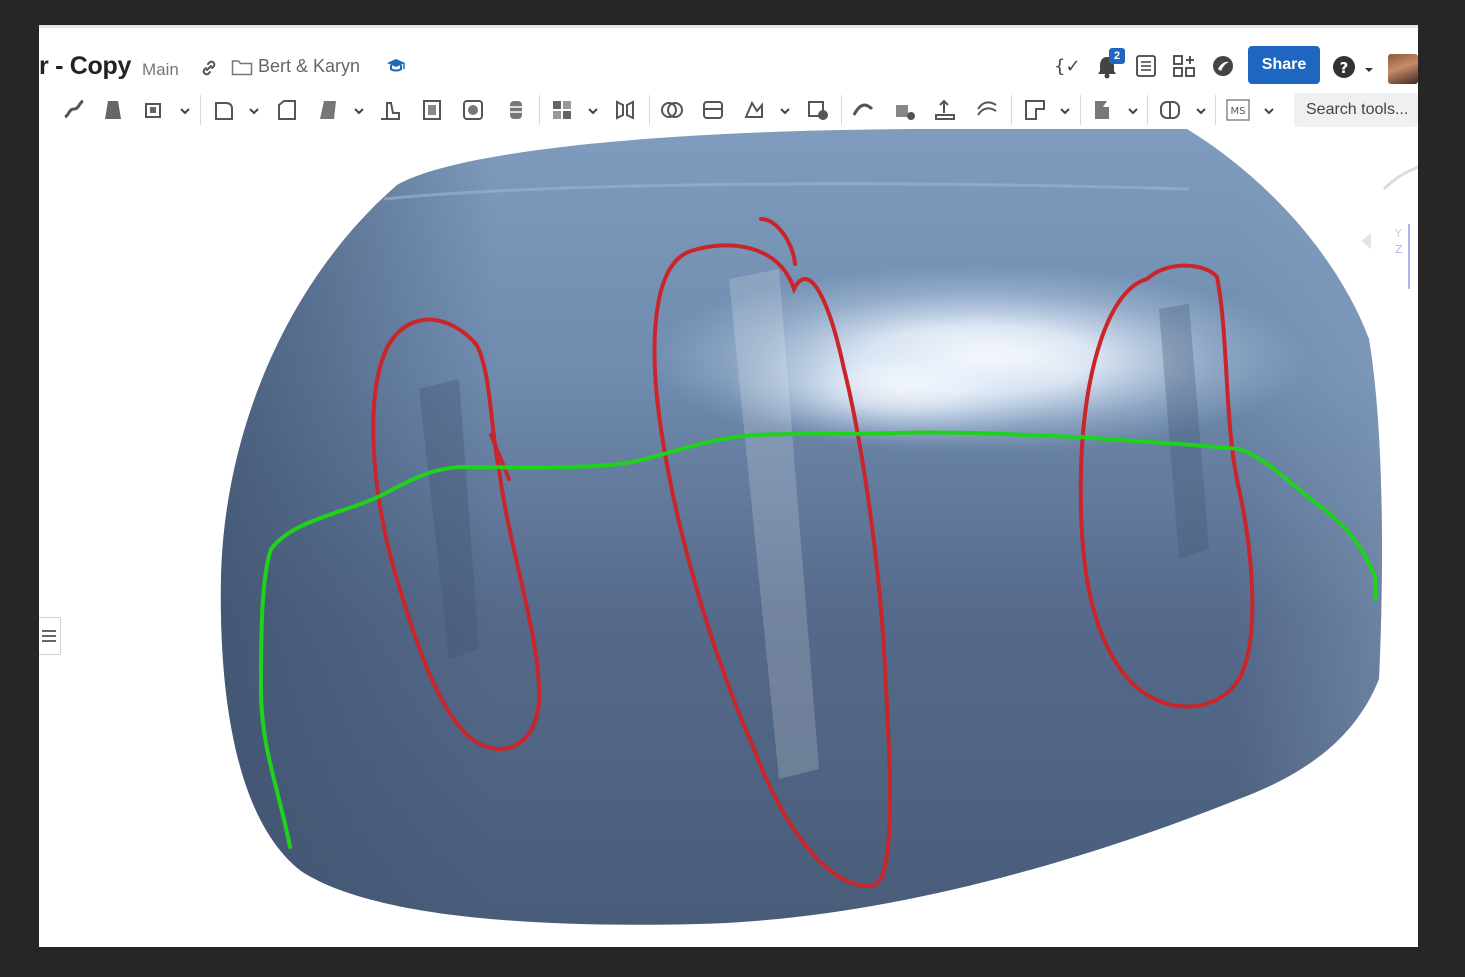  What do you see at coordinates (1356, 110) in the screenshot?
I see `search-tools-input` at bounding box center [1356, 110].